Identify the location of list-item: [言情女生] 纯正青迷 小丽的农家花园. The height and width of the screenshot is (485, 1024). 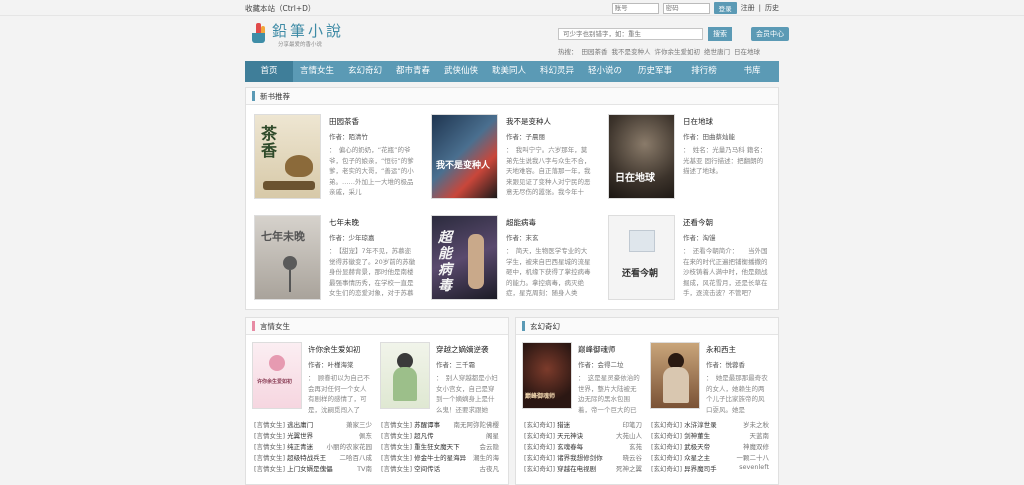
(315, 446).